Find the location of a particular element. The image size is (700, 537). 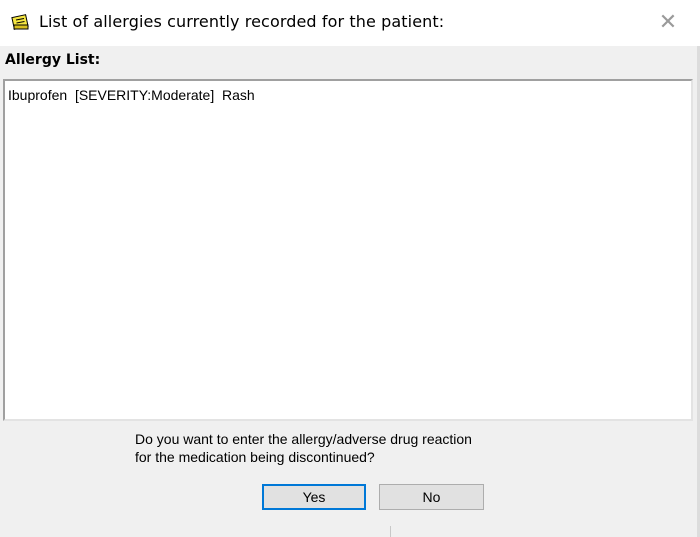

no-button: No is located at coordinates (431, 497).